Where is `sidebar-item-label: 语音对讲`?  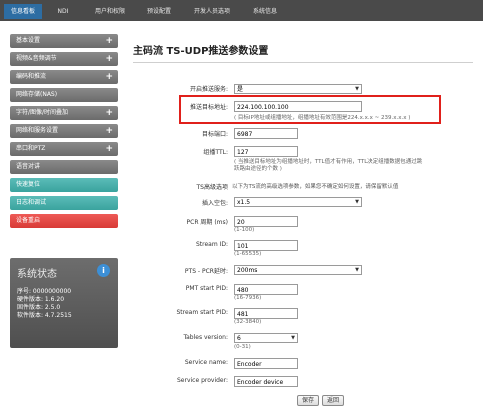 sidebar-item-label: 语音对讲 is located at coordinates (28, 166).